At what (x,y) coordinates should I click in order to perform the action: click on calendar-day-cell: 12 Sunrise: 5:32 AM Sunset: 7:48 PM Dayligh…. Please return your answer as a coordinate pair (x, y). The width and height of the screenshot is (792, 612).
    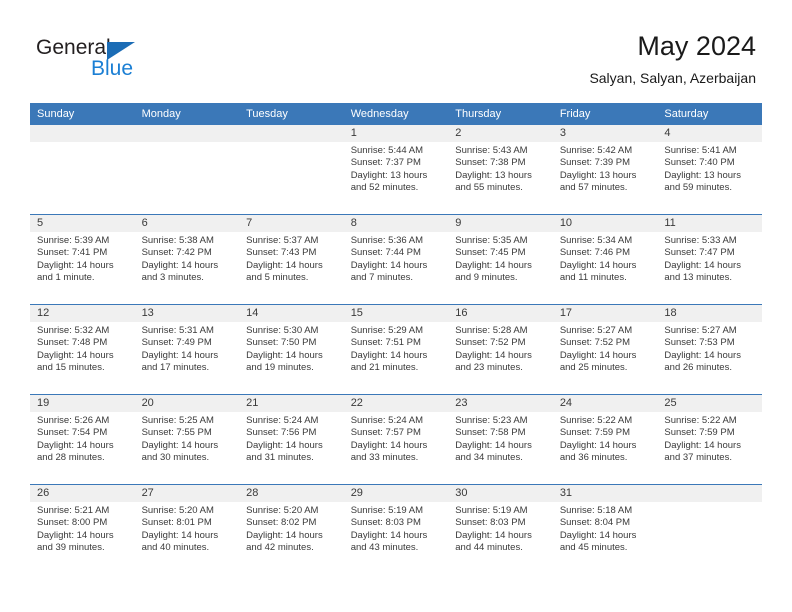
    Looking at the image, I should click on (82, 349).